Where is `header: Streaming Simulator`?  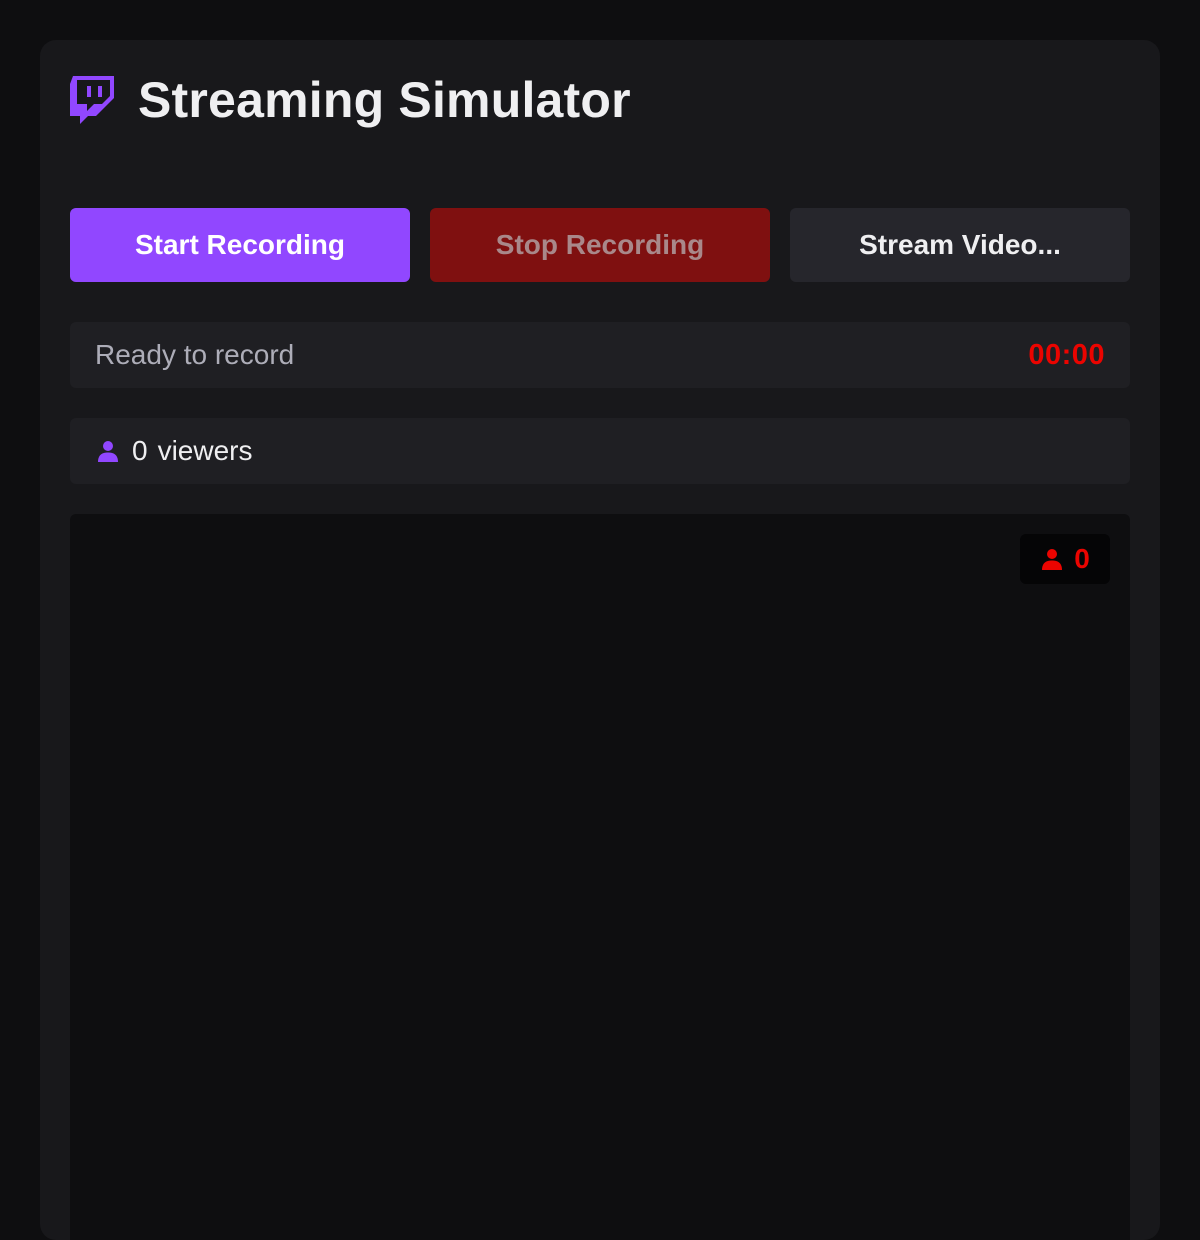
header: Streaming Simulator is located at coordinates (350, 100).